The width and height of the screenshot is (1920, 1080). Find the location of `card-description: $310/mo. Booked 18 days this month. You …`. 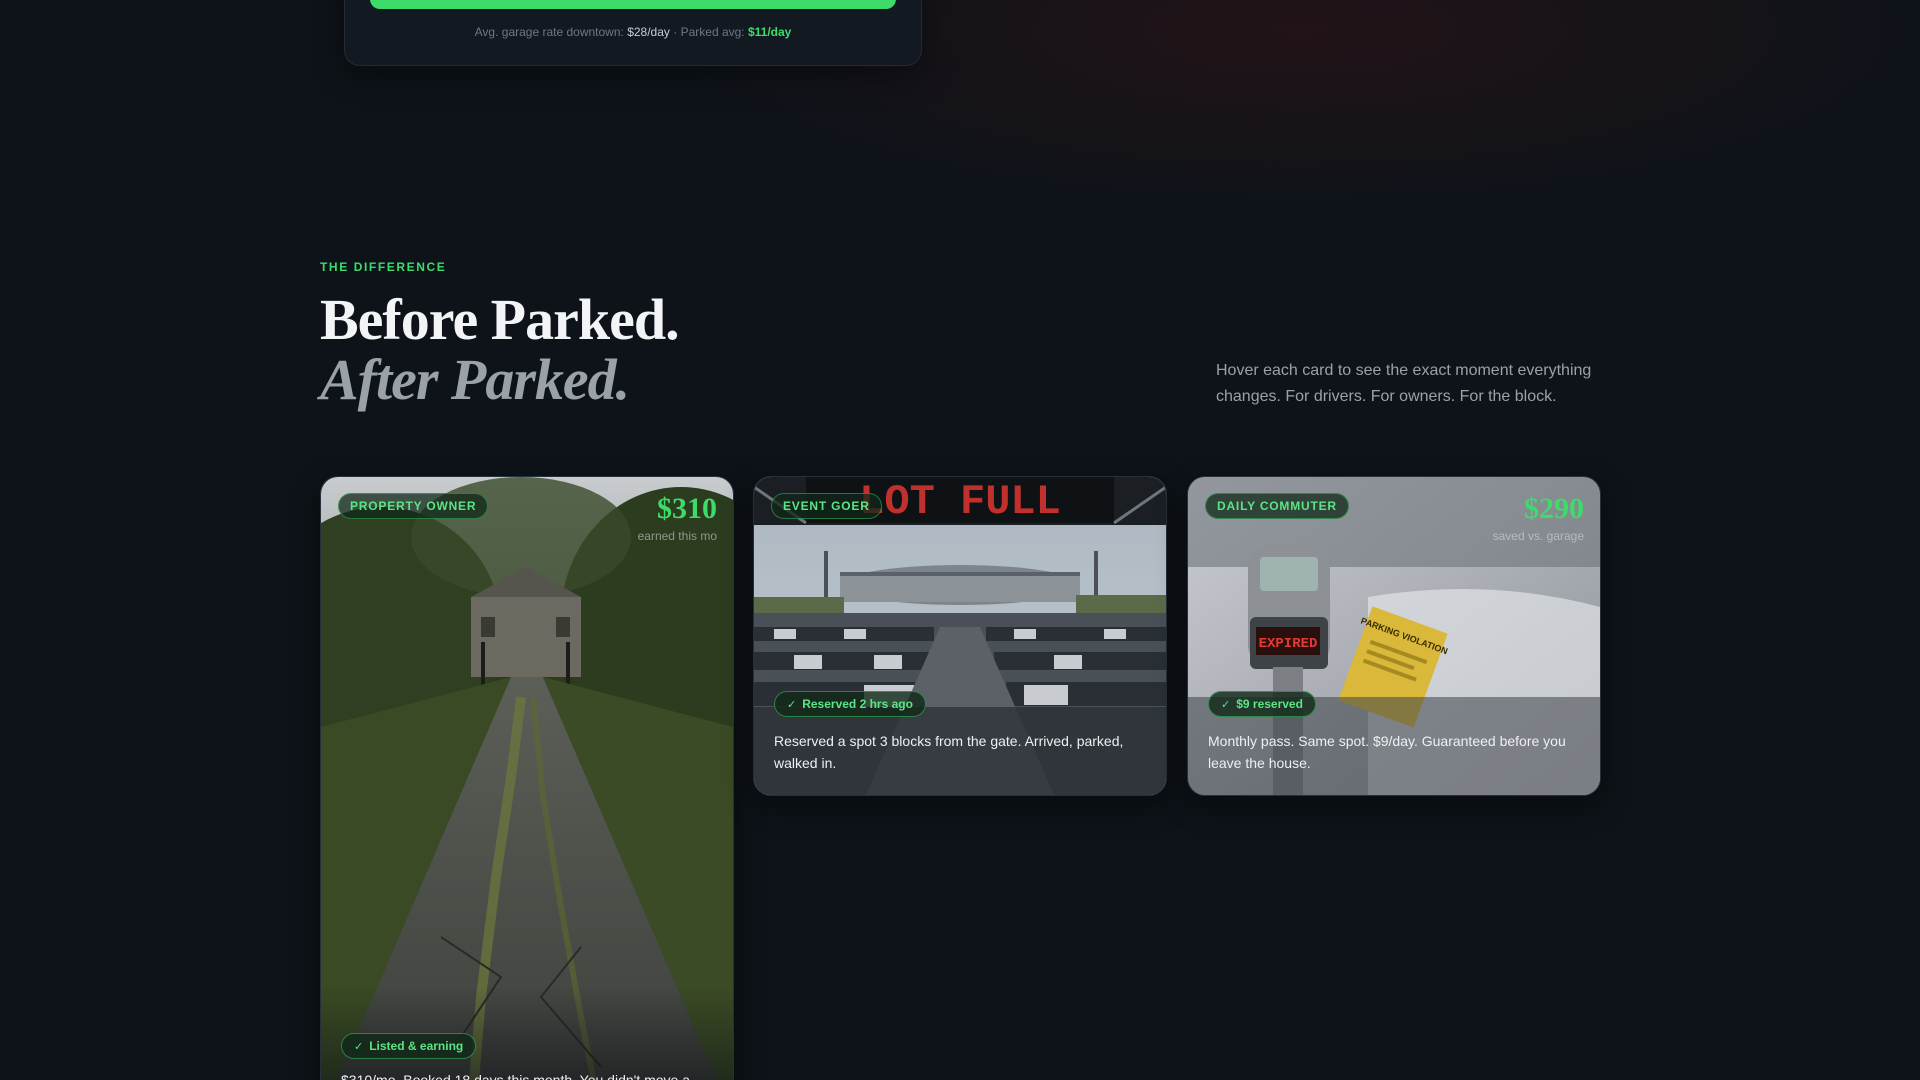

card-description: $310/mo. Booked 18 days this month. You … is located at coordinates (516, 1076).